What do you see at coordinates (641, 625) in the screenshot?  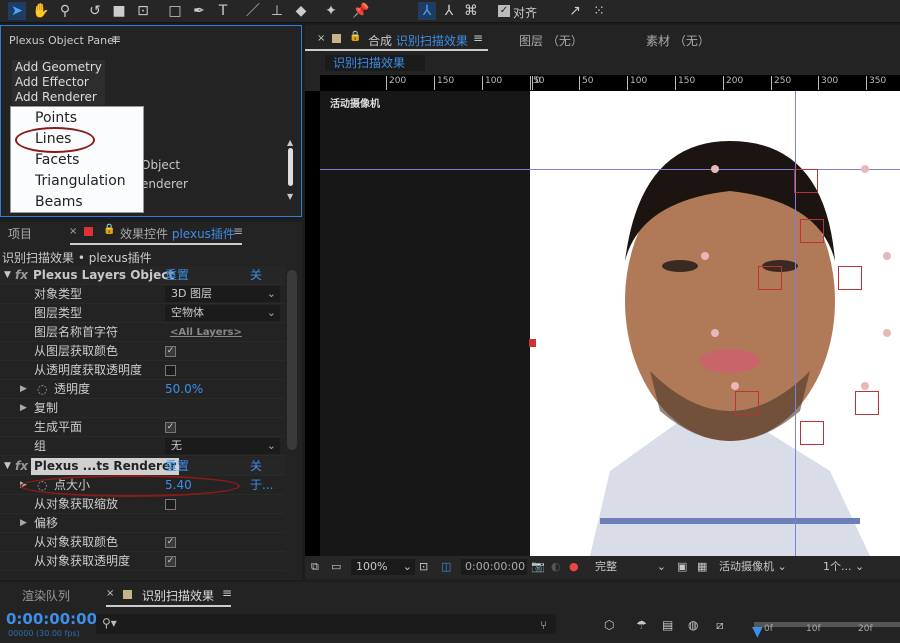 I see `shy-layers-icon: ☂` at bounding box center [641, 625].